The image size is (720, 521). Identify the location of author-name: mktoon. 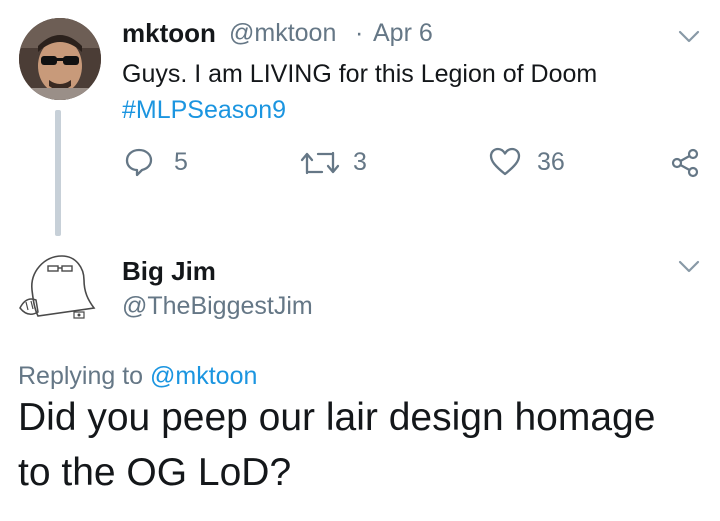
(169, 33).